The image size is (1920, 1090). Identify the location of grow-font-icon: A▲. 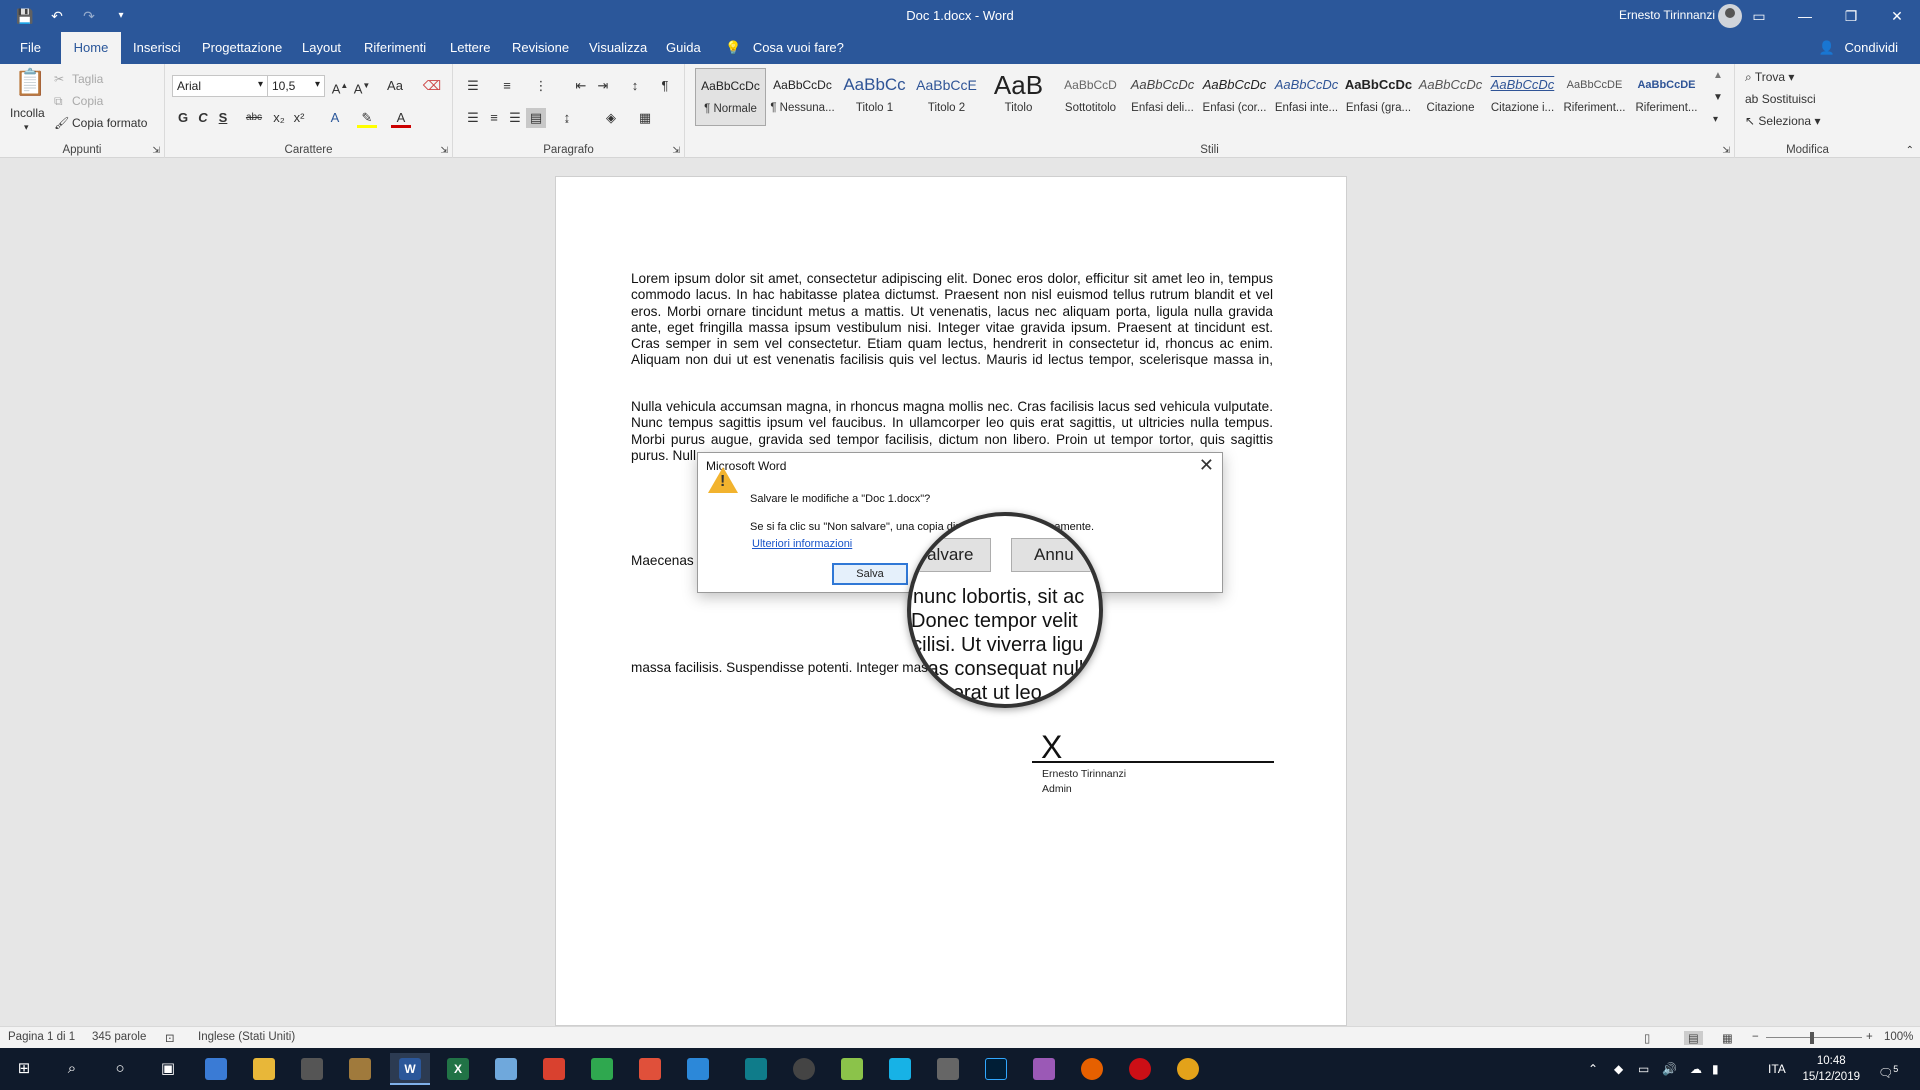
(340, 86).